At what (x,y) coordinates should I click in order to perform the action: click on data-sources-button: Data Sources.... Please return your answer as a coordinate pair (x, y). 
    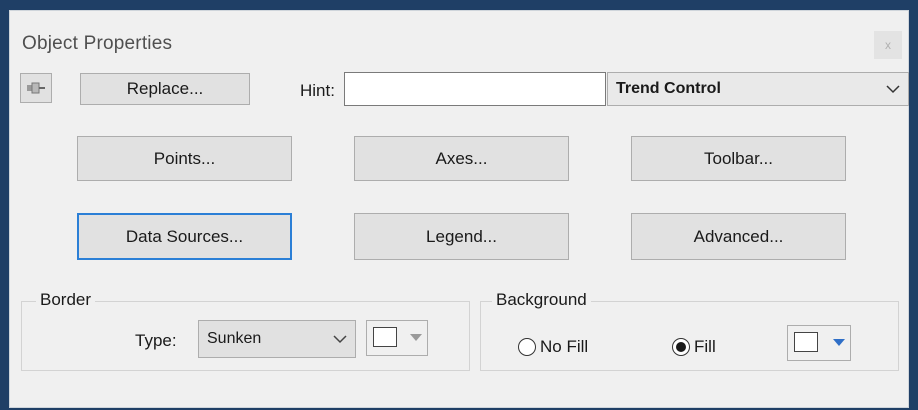
    Looking at the image, I should click on (184, 236).